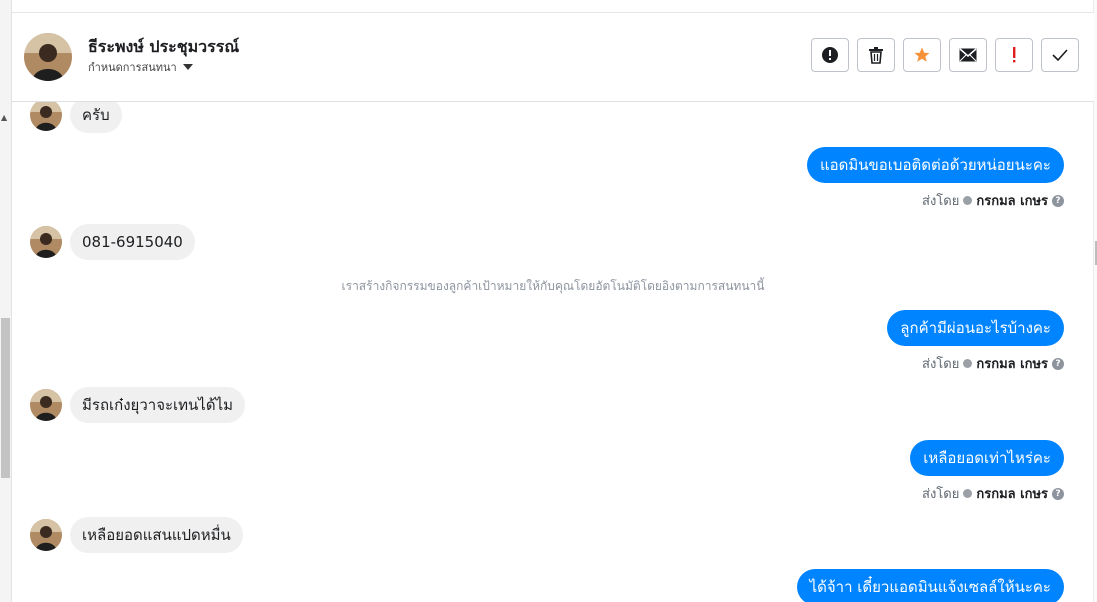  I want to click on spam-button, so click(830, 55).